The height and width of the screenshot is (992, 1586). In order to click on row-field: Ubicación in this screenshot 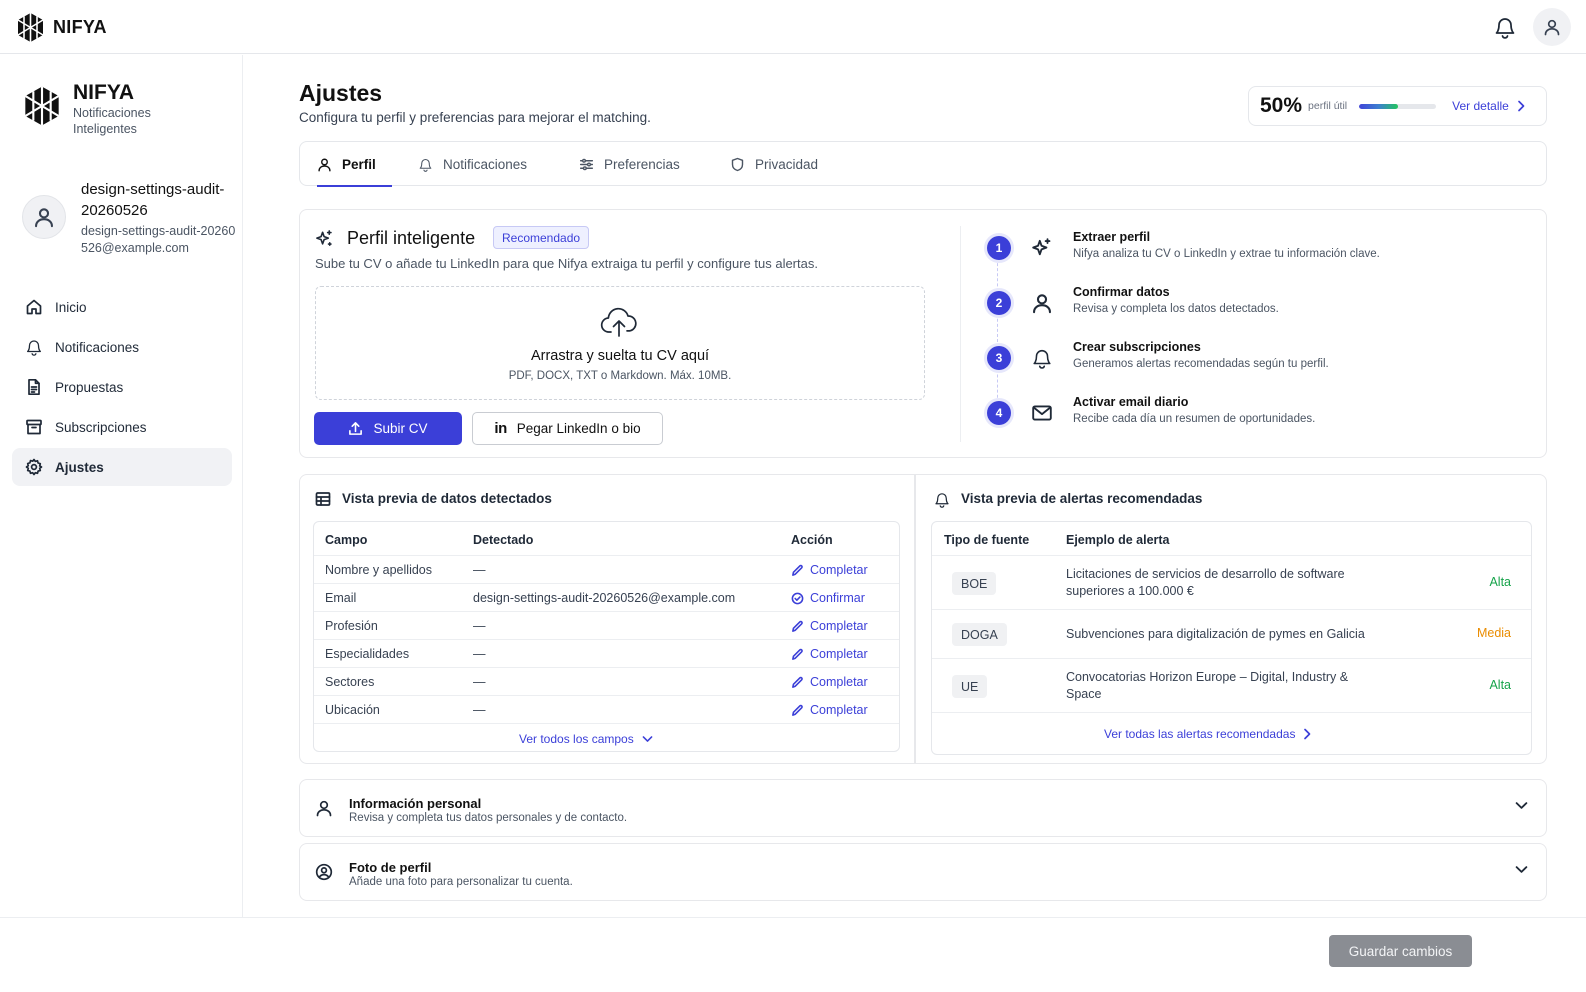, I will do `click(352, 710)`.